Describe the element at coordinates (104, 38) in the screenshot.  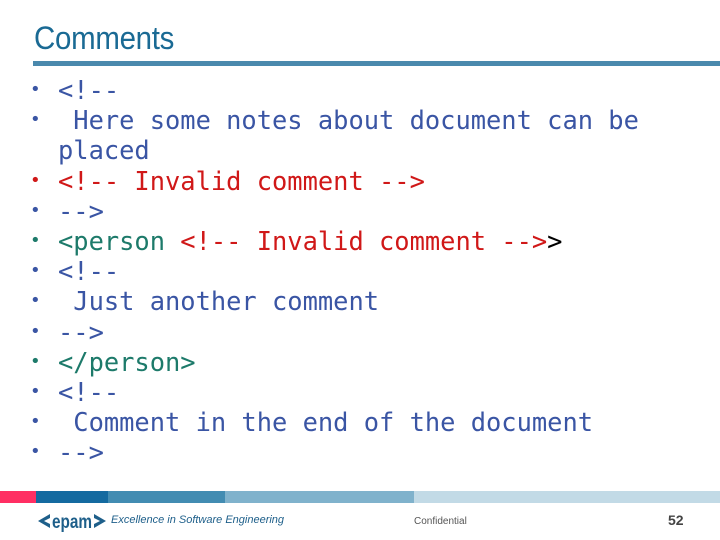
I see `slide-title: Comments` at that location.